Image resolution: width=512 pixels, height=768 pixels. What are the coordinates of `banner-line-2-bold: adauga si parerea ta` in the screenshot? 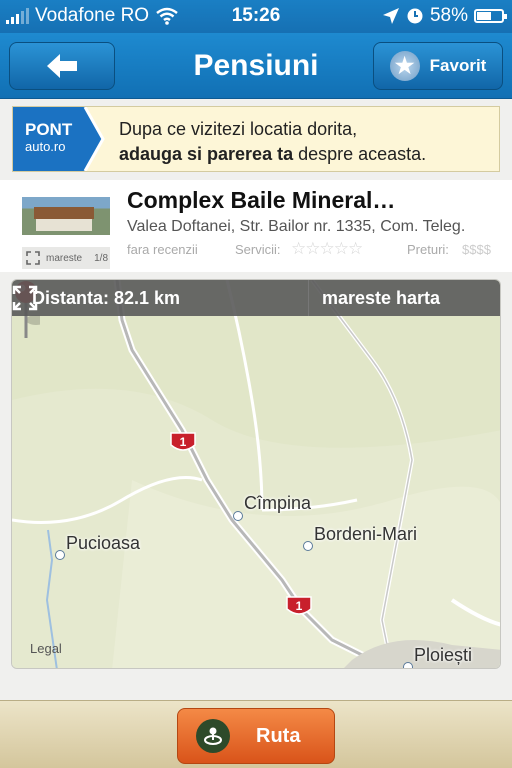 It's located at (206, 154).